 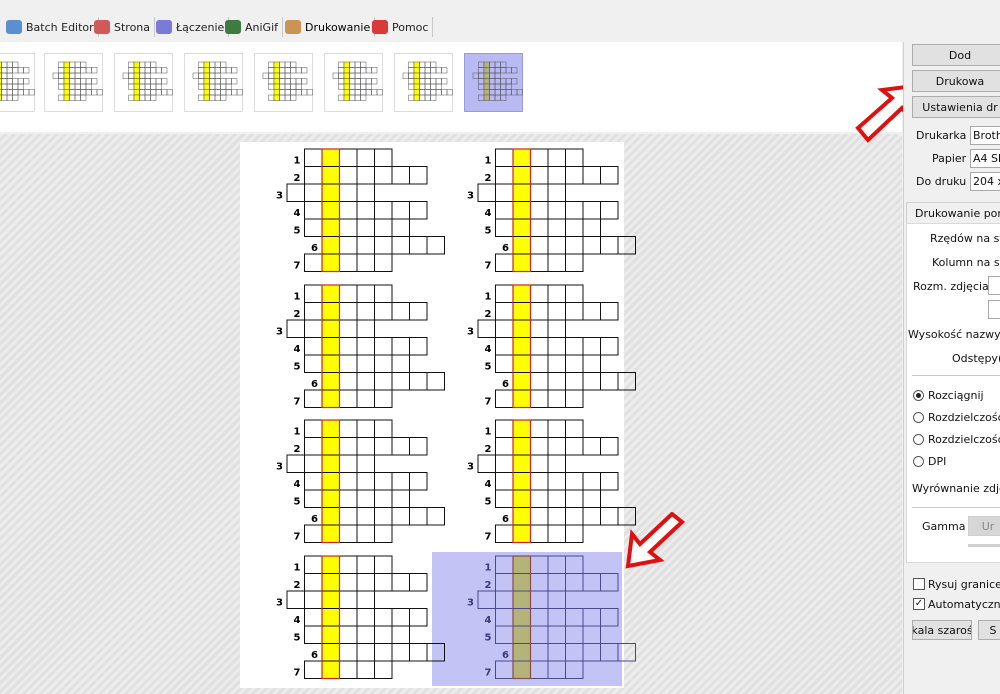 What do you see at coordinates (984, 545) in the screenshot?
I see `gamma-slider` at bounding box center [984, 545].